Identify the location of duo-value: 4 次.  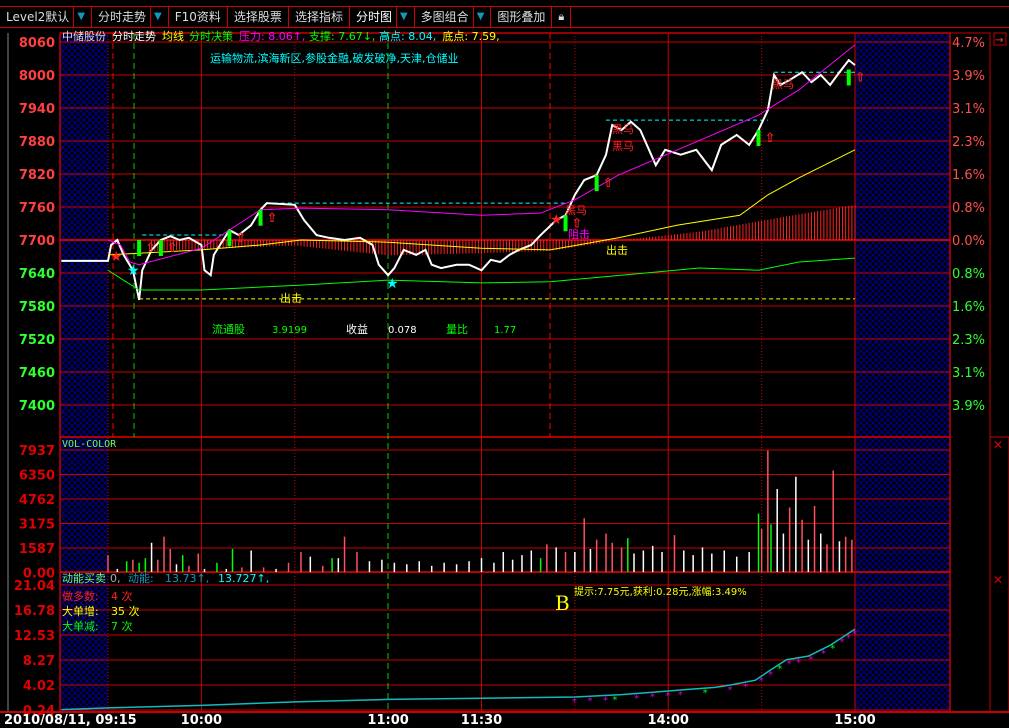
(122, 596).